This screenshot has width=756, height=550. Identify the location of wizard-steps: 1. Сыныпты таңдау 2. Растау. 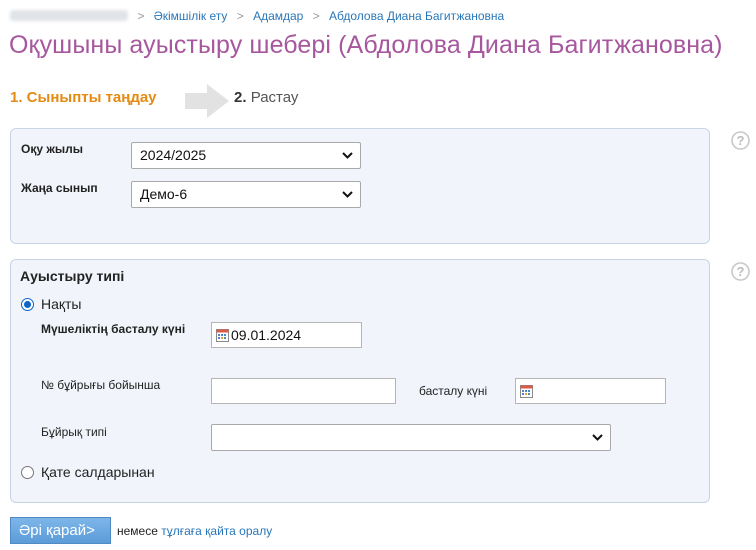
(210, 101).